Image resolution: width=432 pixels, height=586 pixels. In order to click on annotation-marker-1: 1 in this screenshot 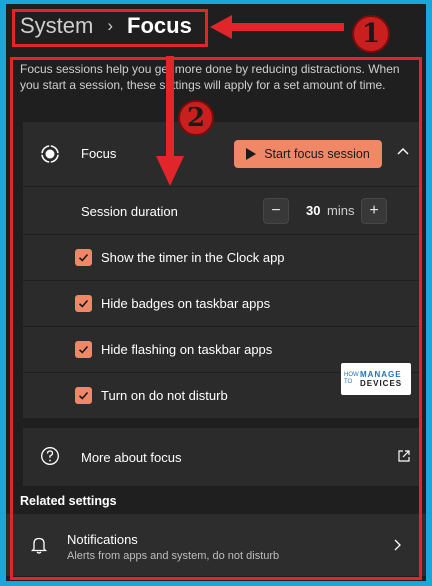, I will do `click(371, 34)`.